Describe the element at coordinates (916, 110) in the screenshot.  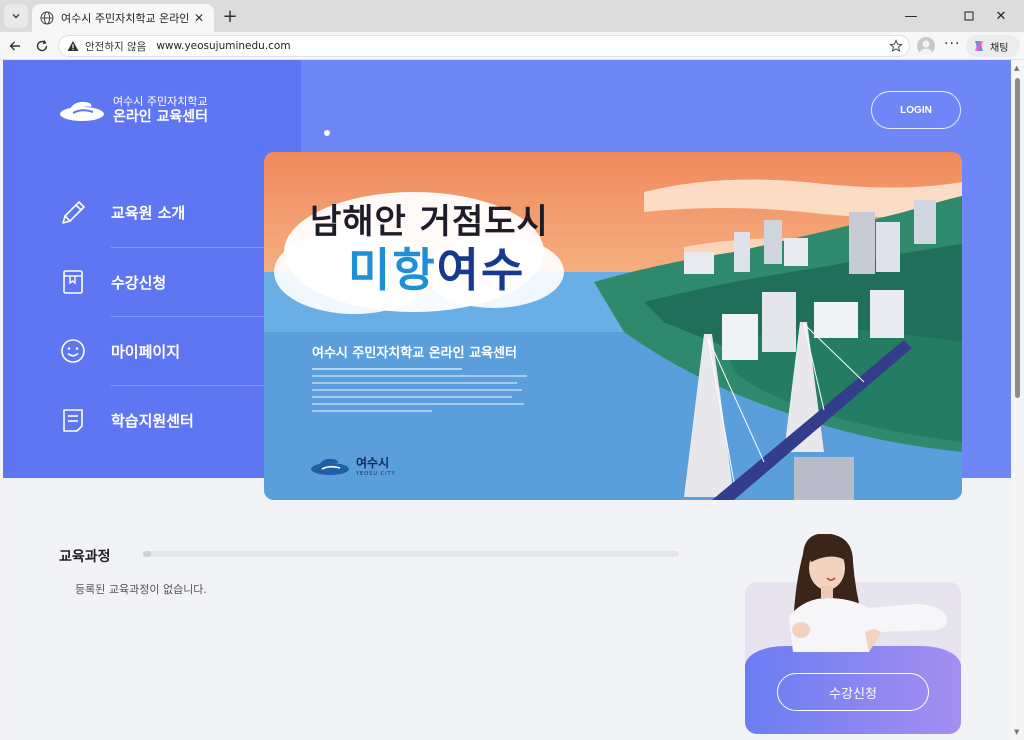
I see `login-button: LOGIN` at that location.